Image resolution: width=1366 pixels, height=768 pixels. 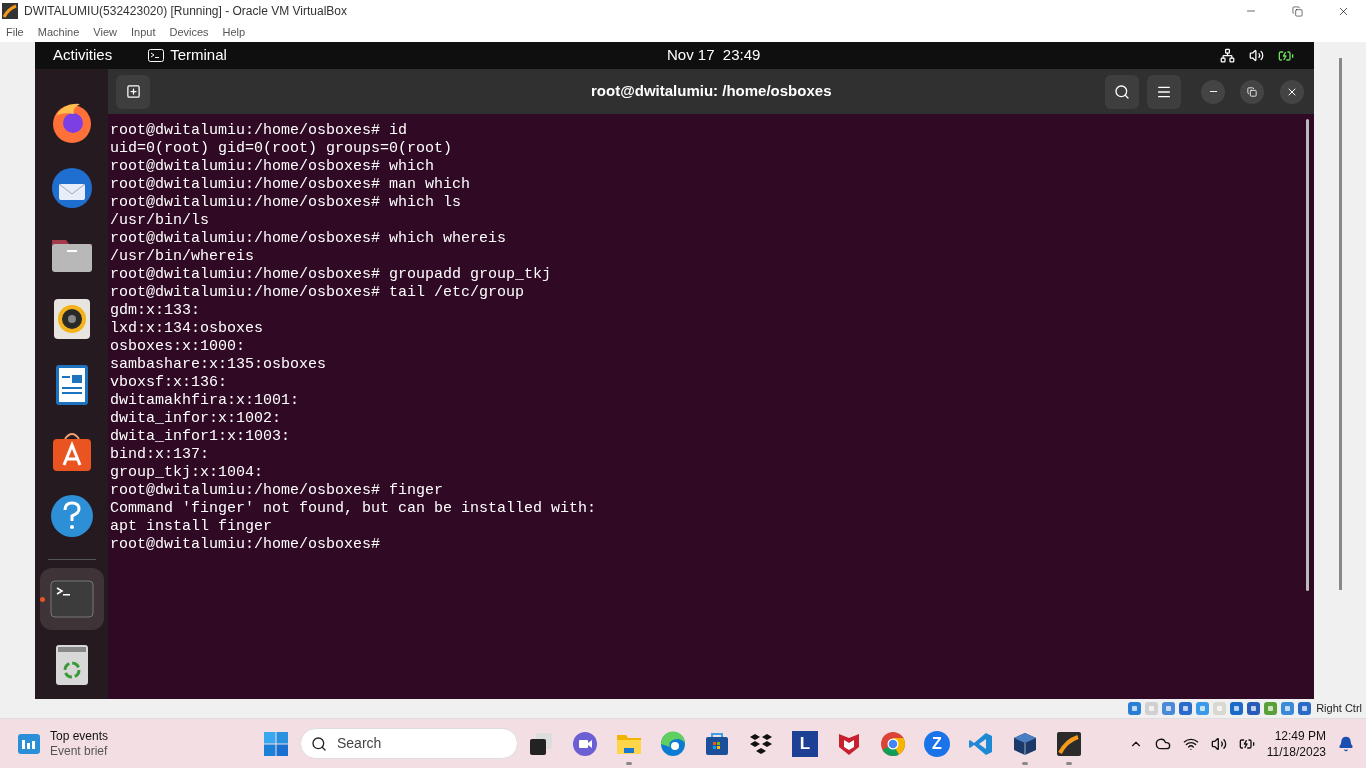 What do you see at coordinates (1025, 743) in the screenshot?
I see `cube-icon` at bounding box center [1025, 743].